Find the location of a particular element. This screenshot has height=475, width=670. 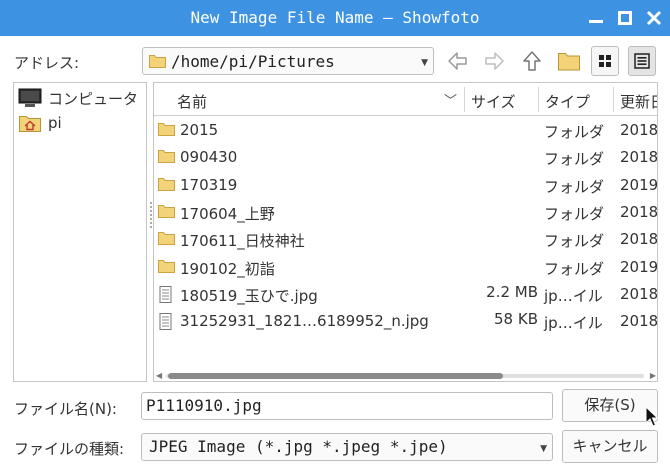

home-folder-icon is located at coordinates (30, 124).